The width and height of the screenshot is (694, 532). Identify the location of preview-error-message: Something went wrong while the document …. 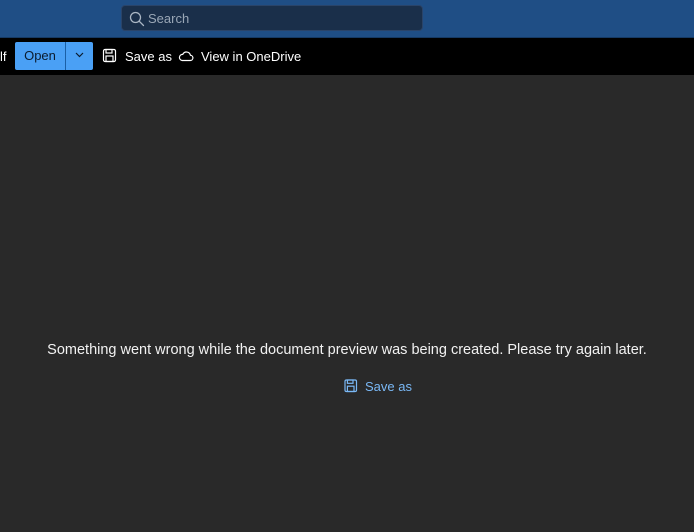
(347, 350).